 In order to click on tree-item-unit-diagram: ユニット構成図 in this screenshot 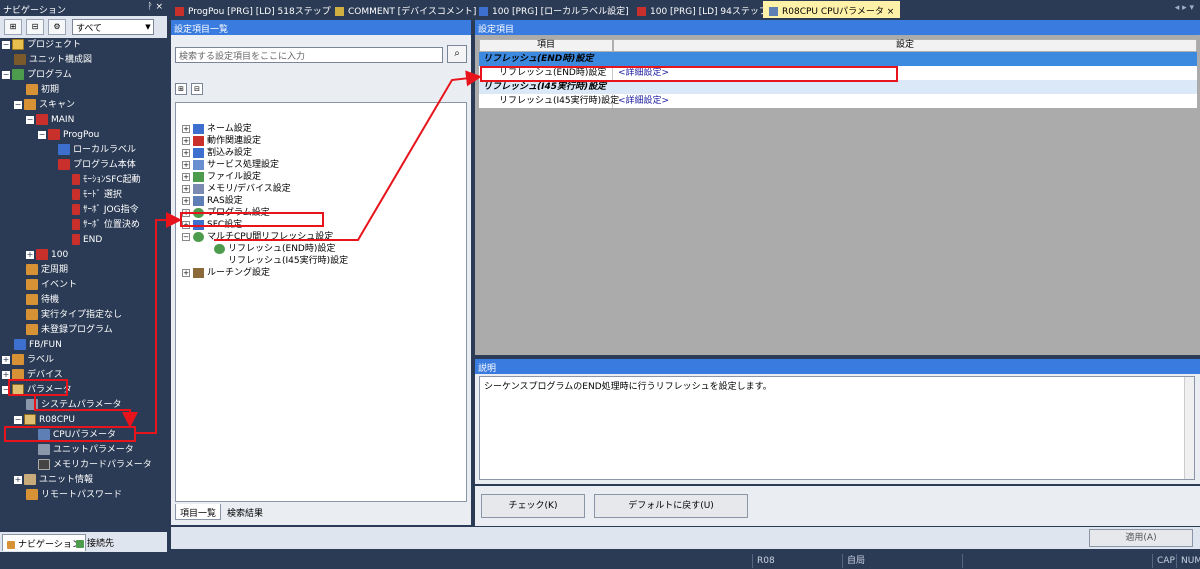, I will do `click(53, 60)`.